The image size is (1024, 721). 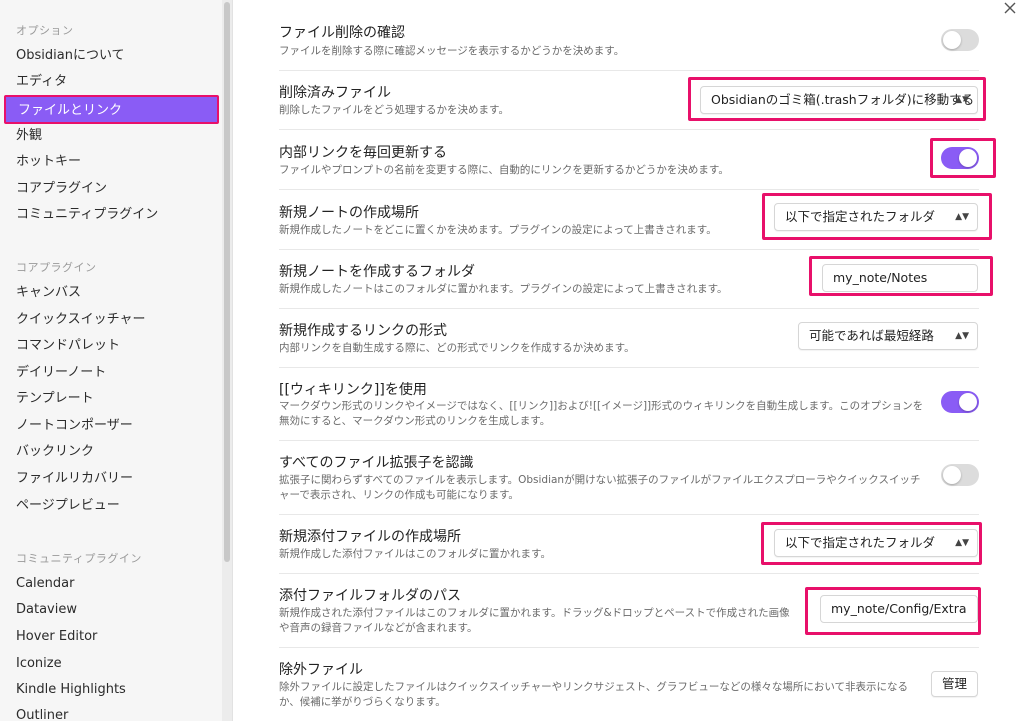 What do you see at coordinates (80, 320) in the screenshot?
I see `sidebar-item-quick-switcher: クイックスイッチャー` at bounding box center [80, 320].